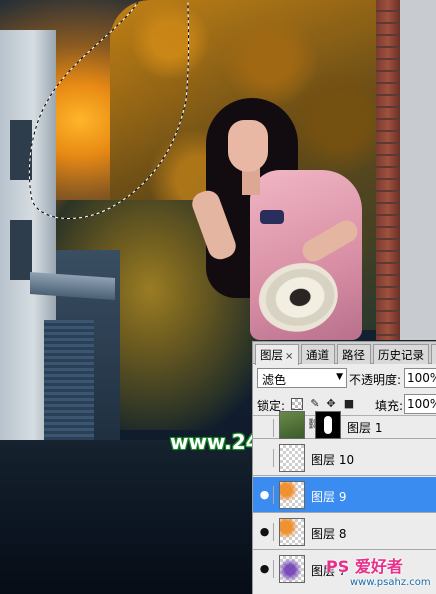  I want to click on tab-channels-label: 通道, so click(317, 355).